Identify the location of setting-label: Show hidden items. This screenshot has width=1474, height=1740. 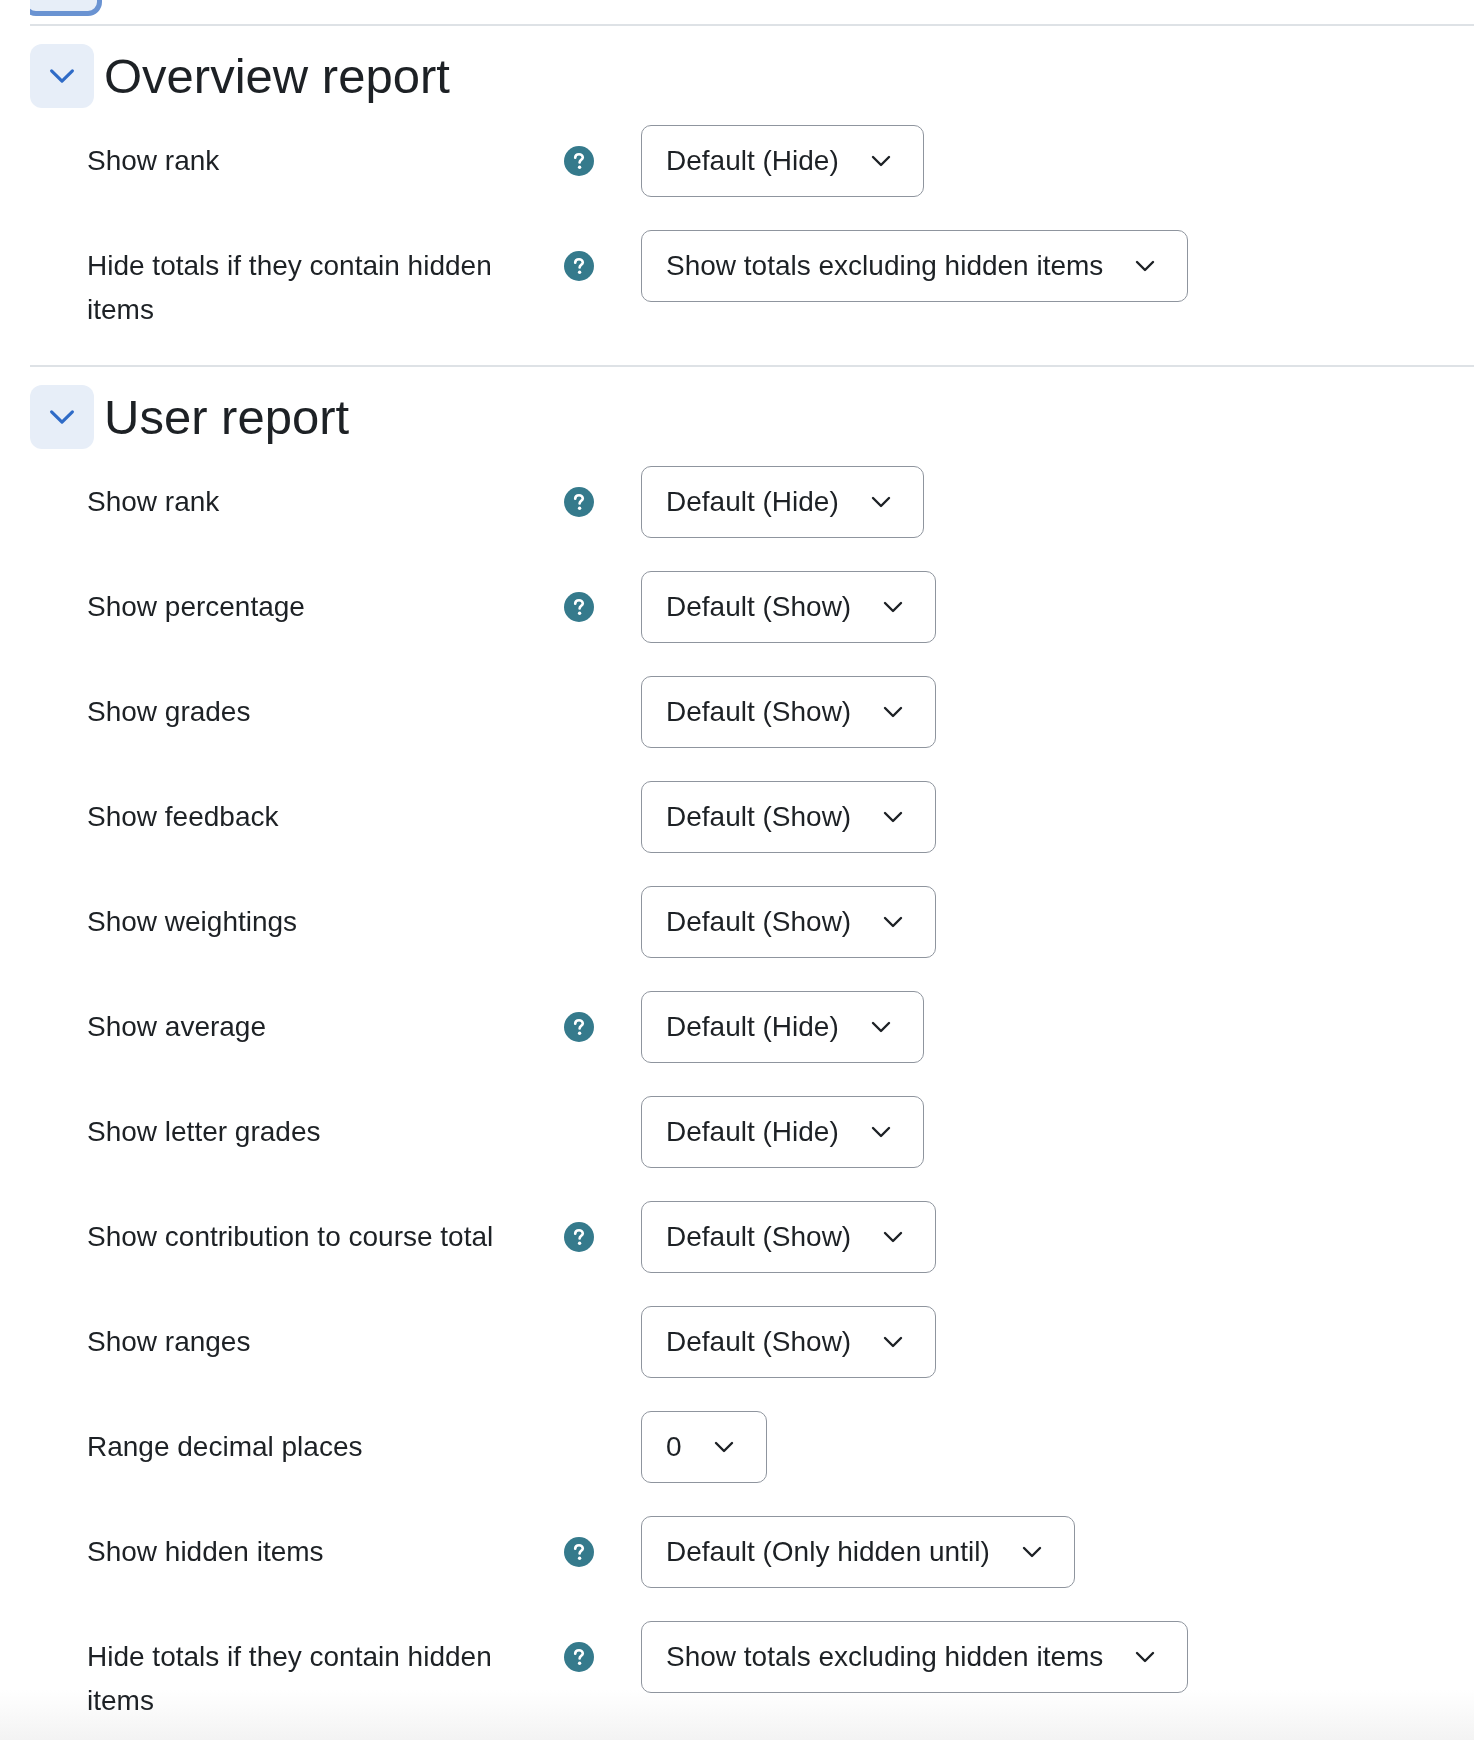
(206, 1552).